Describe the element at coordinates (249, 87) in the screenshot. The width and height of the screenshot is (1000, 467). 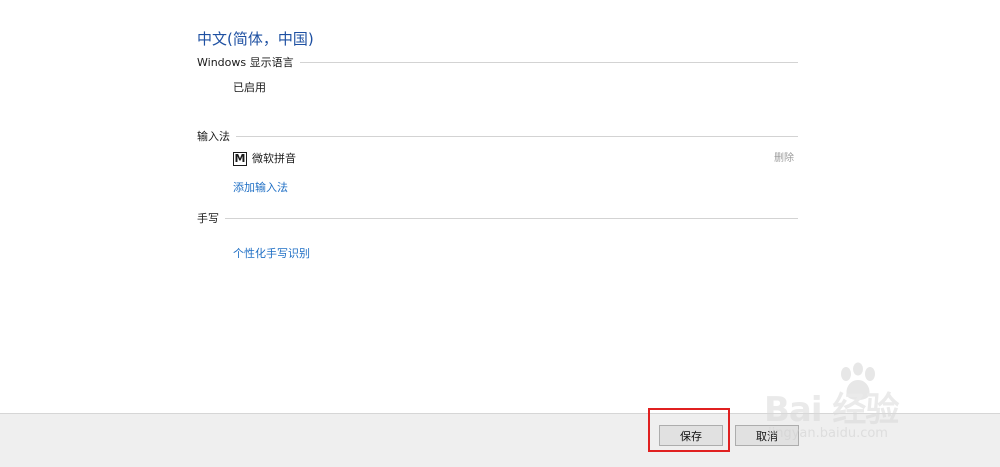
I see `display-language-status: 已启用` at that location.